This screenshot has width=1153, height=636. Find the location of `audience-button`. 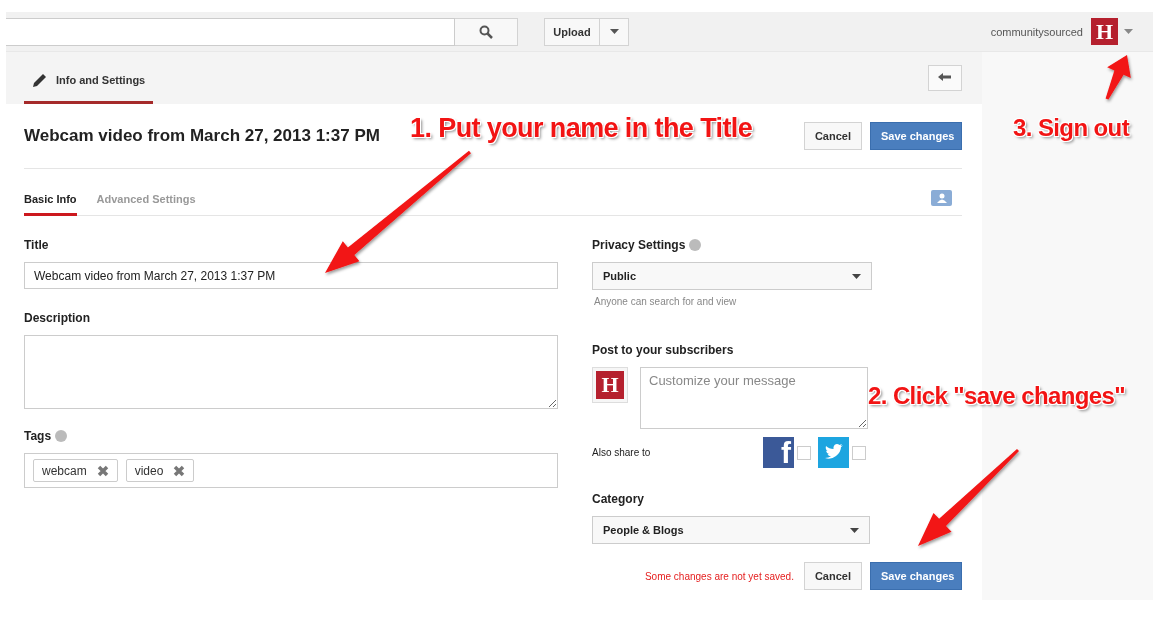

audience-button is located at coordinates (941, 198).